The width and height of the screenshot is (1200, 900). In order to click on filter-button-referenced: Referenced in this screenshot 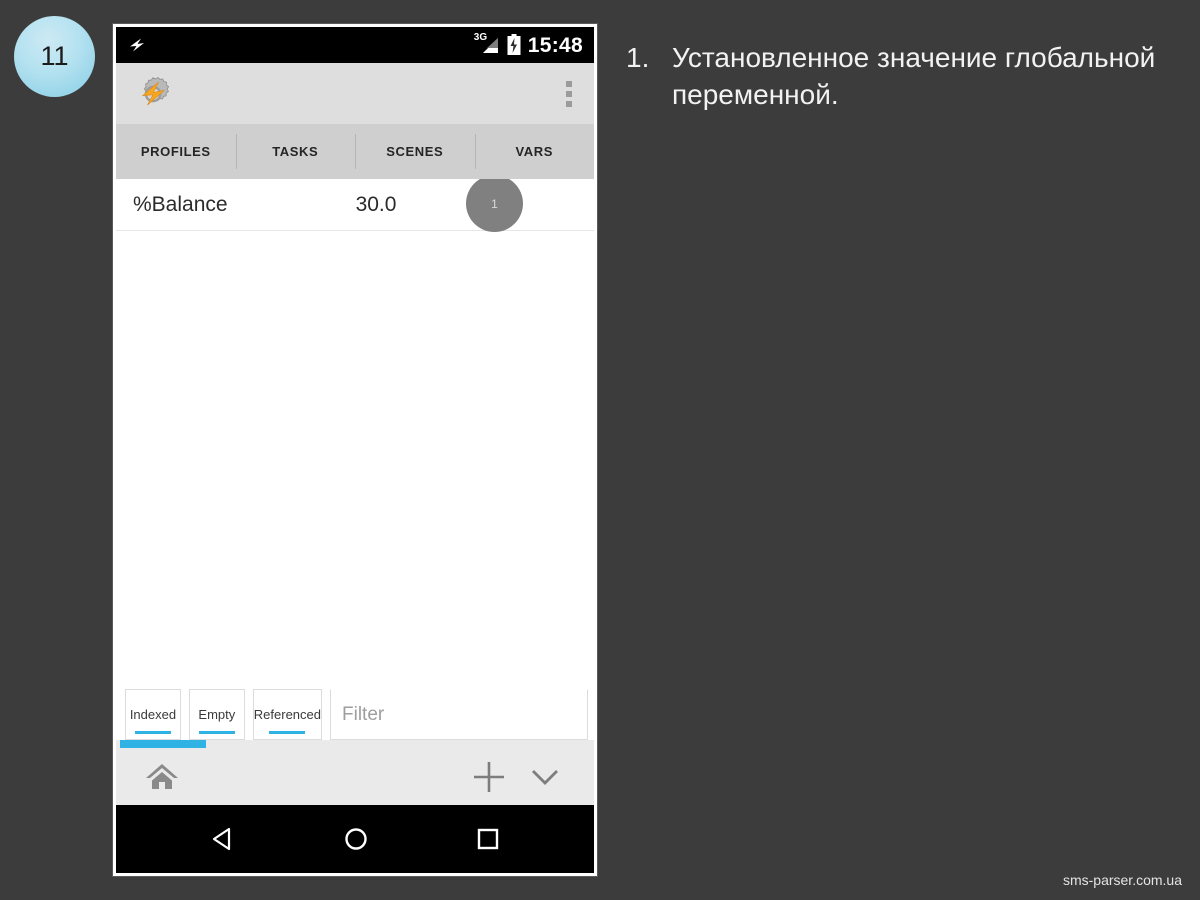, I will do `click(287, 714)`.